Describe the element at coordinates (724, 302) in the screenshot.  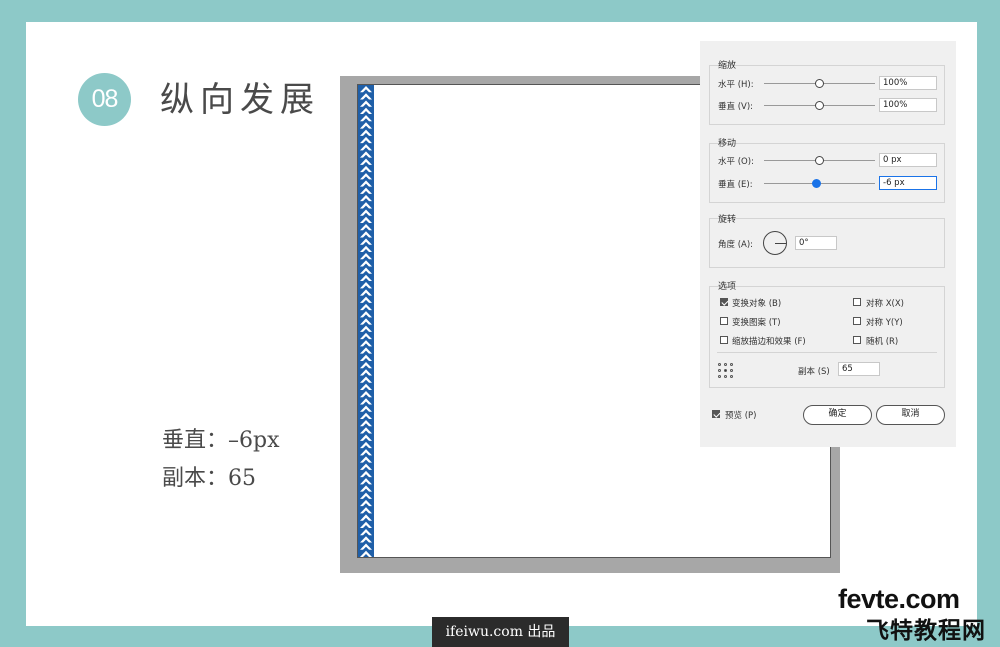
I see `transform-objects-checkbox` at that location.